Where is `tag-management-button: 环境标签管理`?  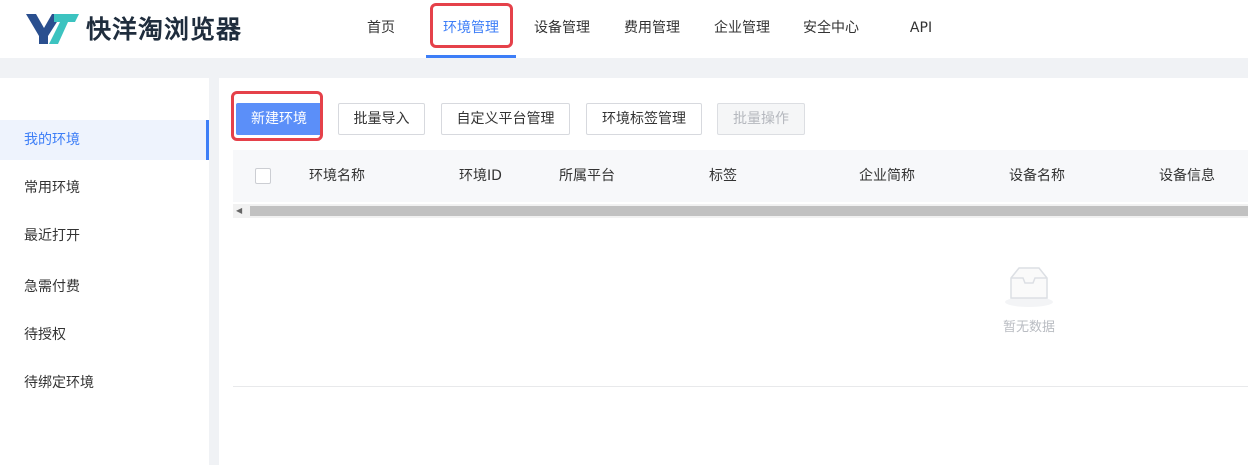
tag-management-button: 环境标签管理 is located at coordinates (644, 119).